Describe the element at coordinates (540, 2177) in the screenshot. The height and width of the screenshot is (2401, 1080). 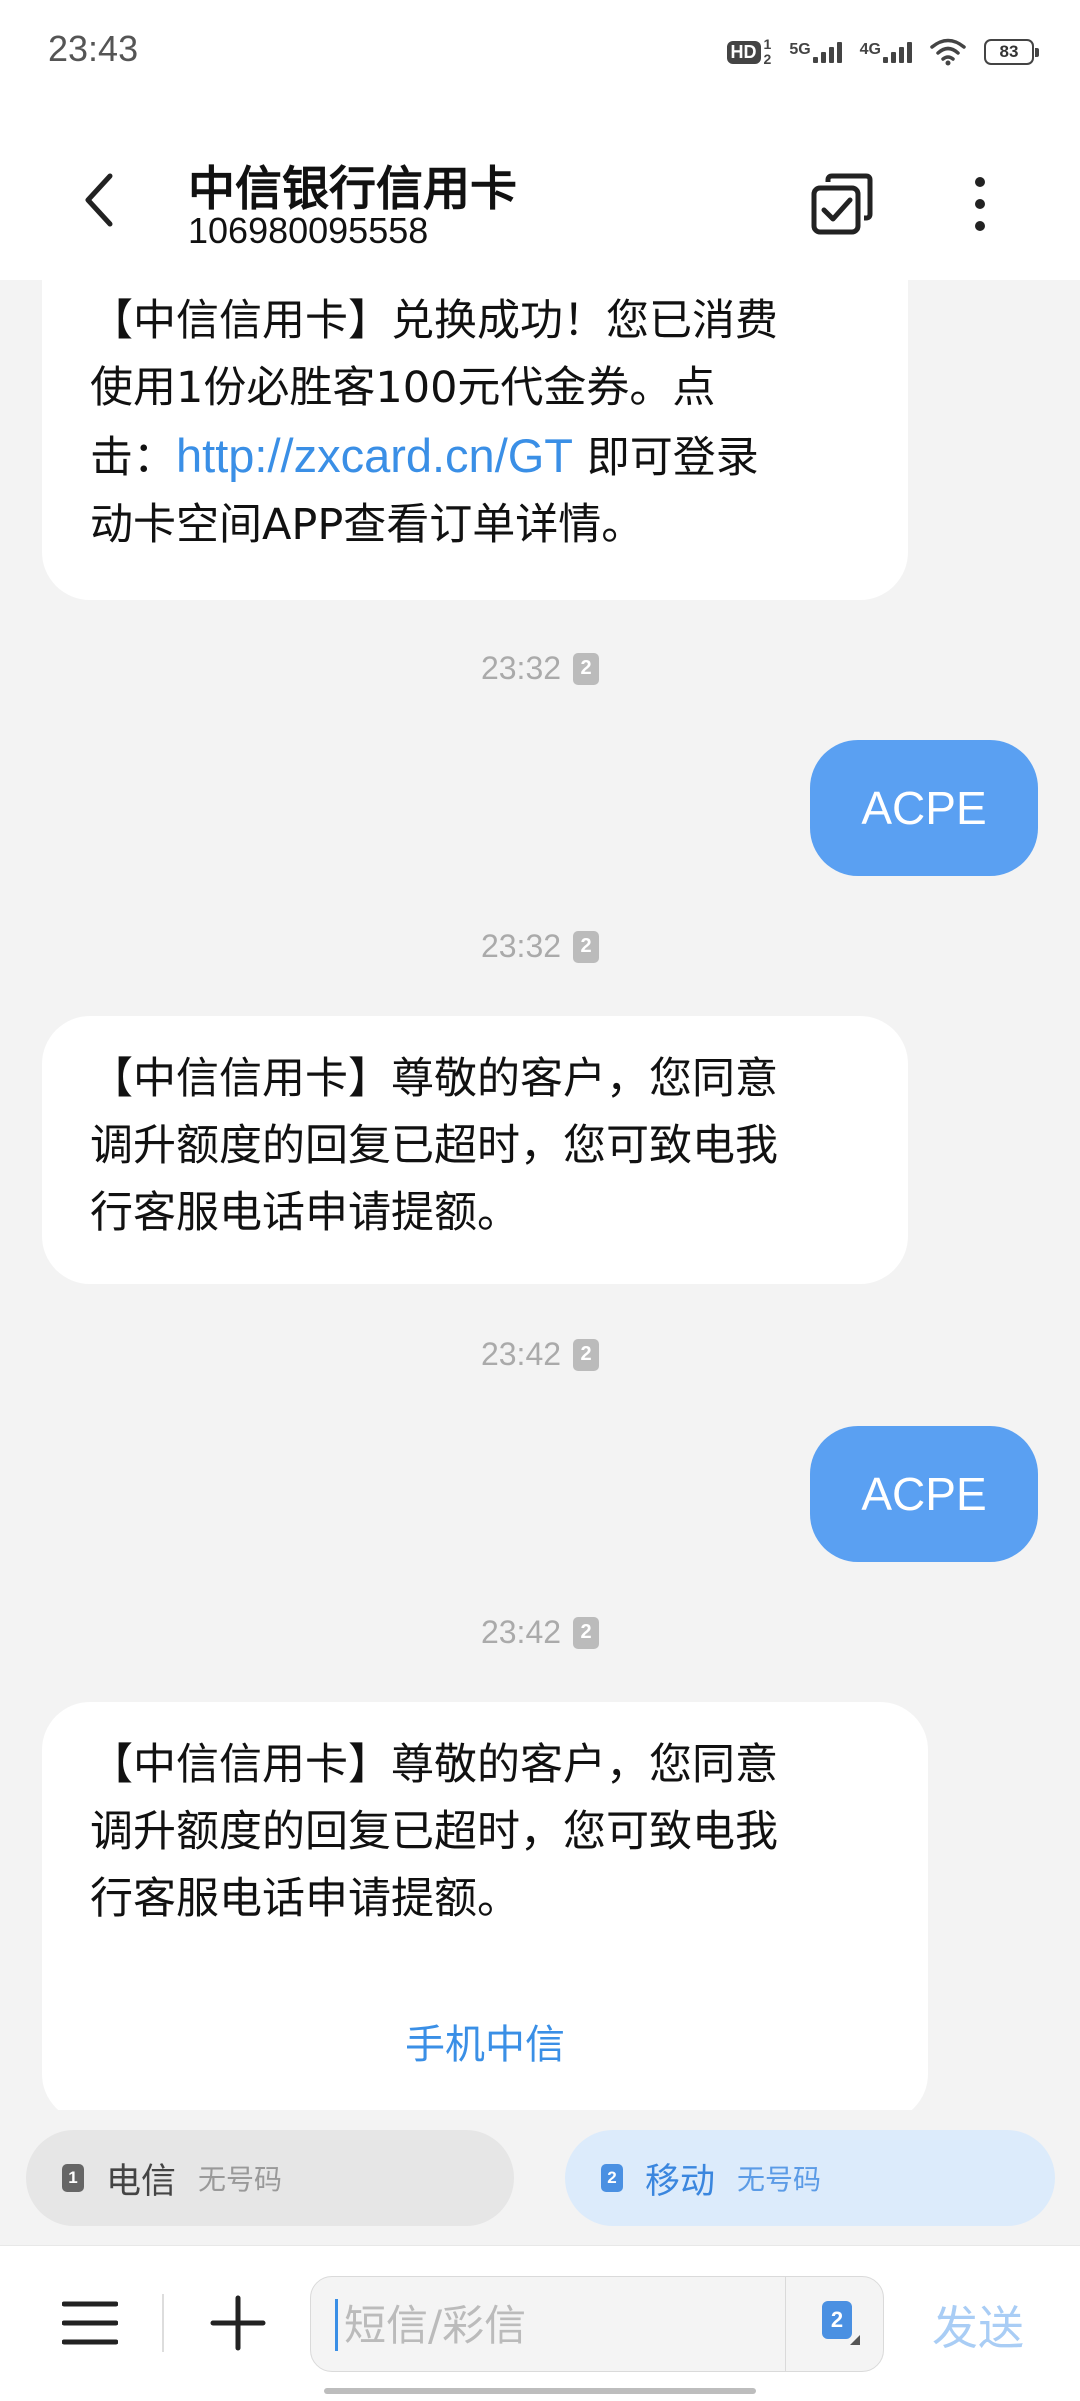
I see `sim-selector: 1 电信 无号码 2 移动 无号码` at that location.